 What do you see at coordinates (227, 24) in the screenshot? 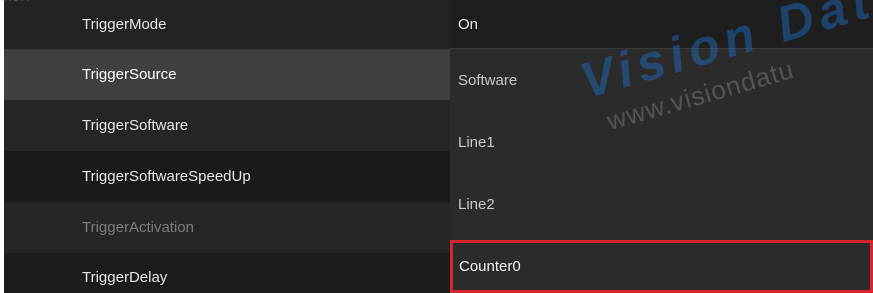
I see `property-row-trigger-mode: TriggerMode` at bounding box center [227, 24].